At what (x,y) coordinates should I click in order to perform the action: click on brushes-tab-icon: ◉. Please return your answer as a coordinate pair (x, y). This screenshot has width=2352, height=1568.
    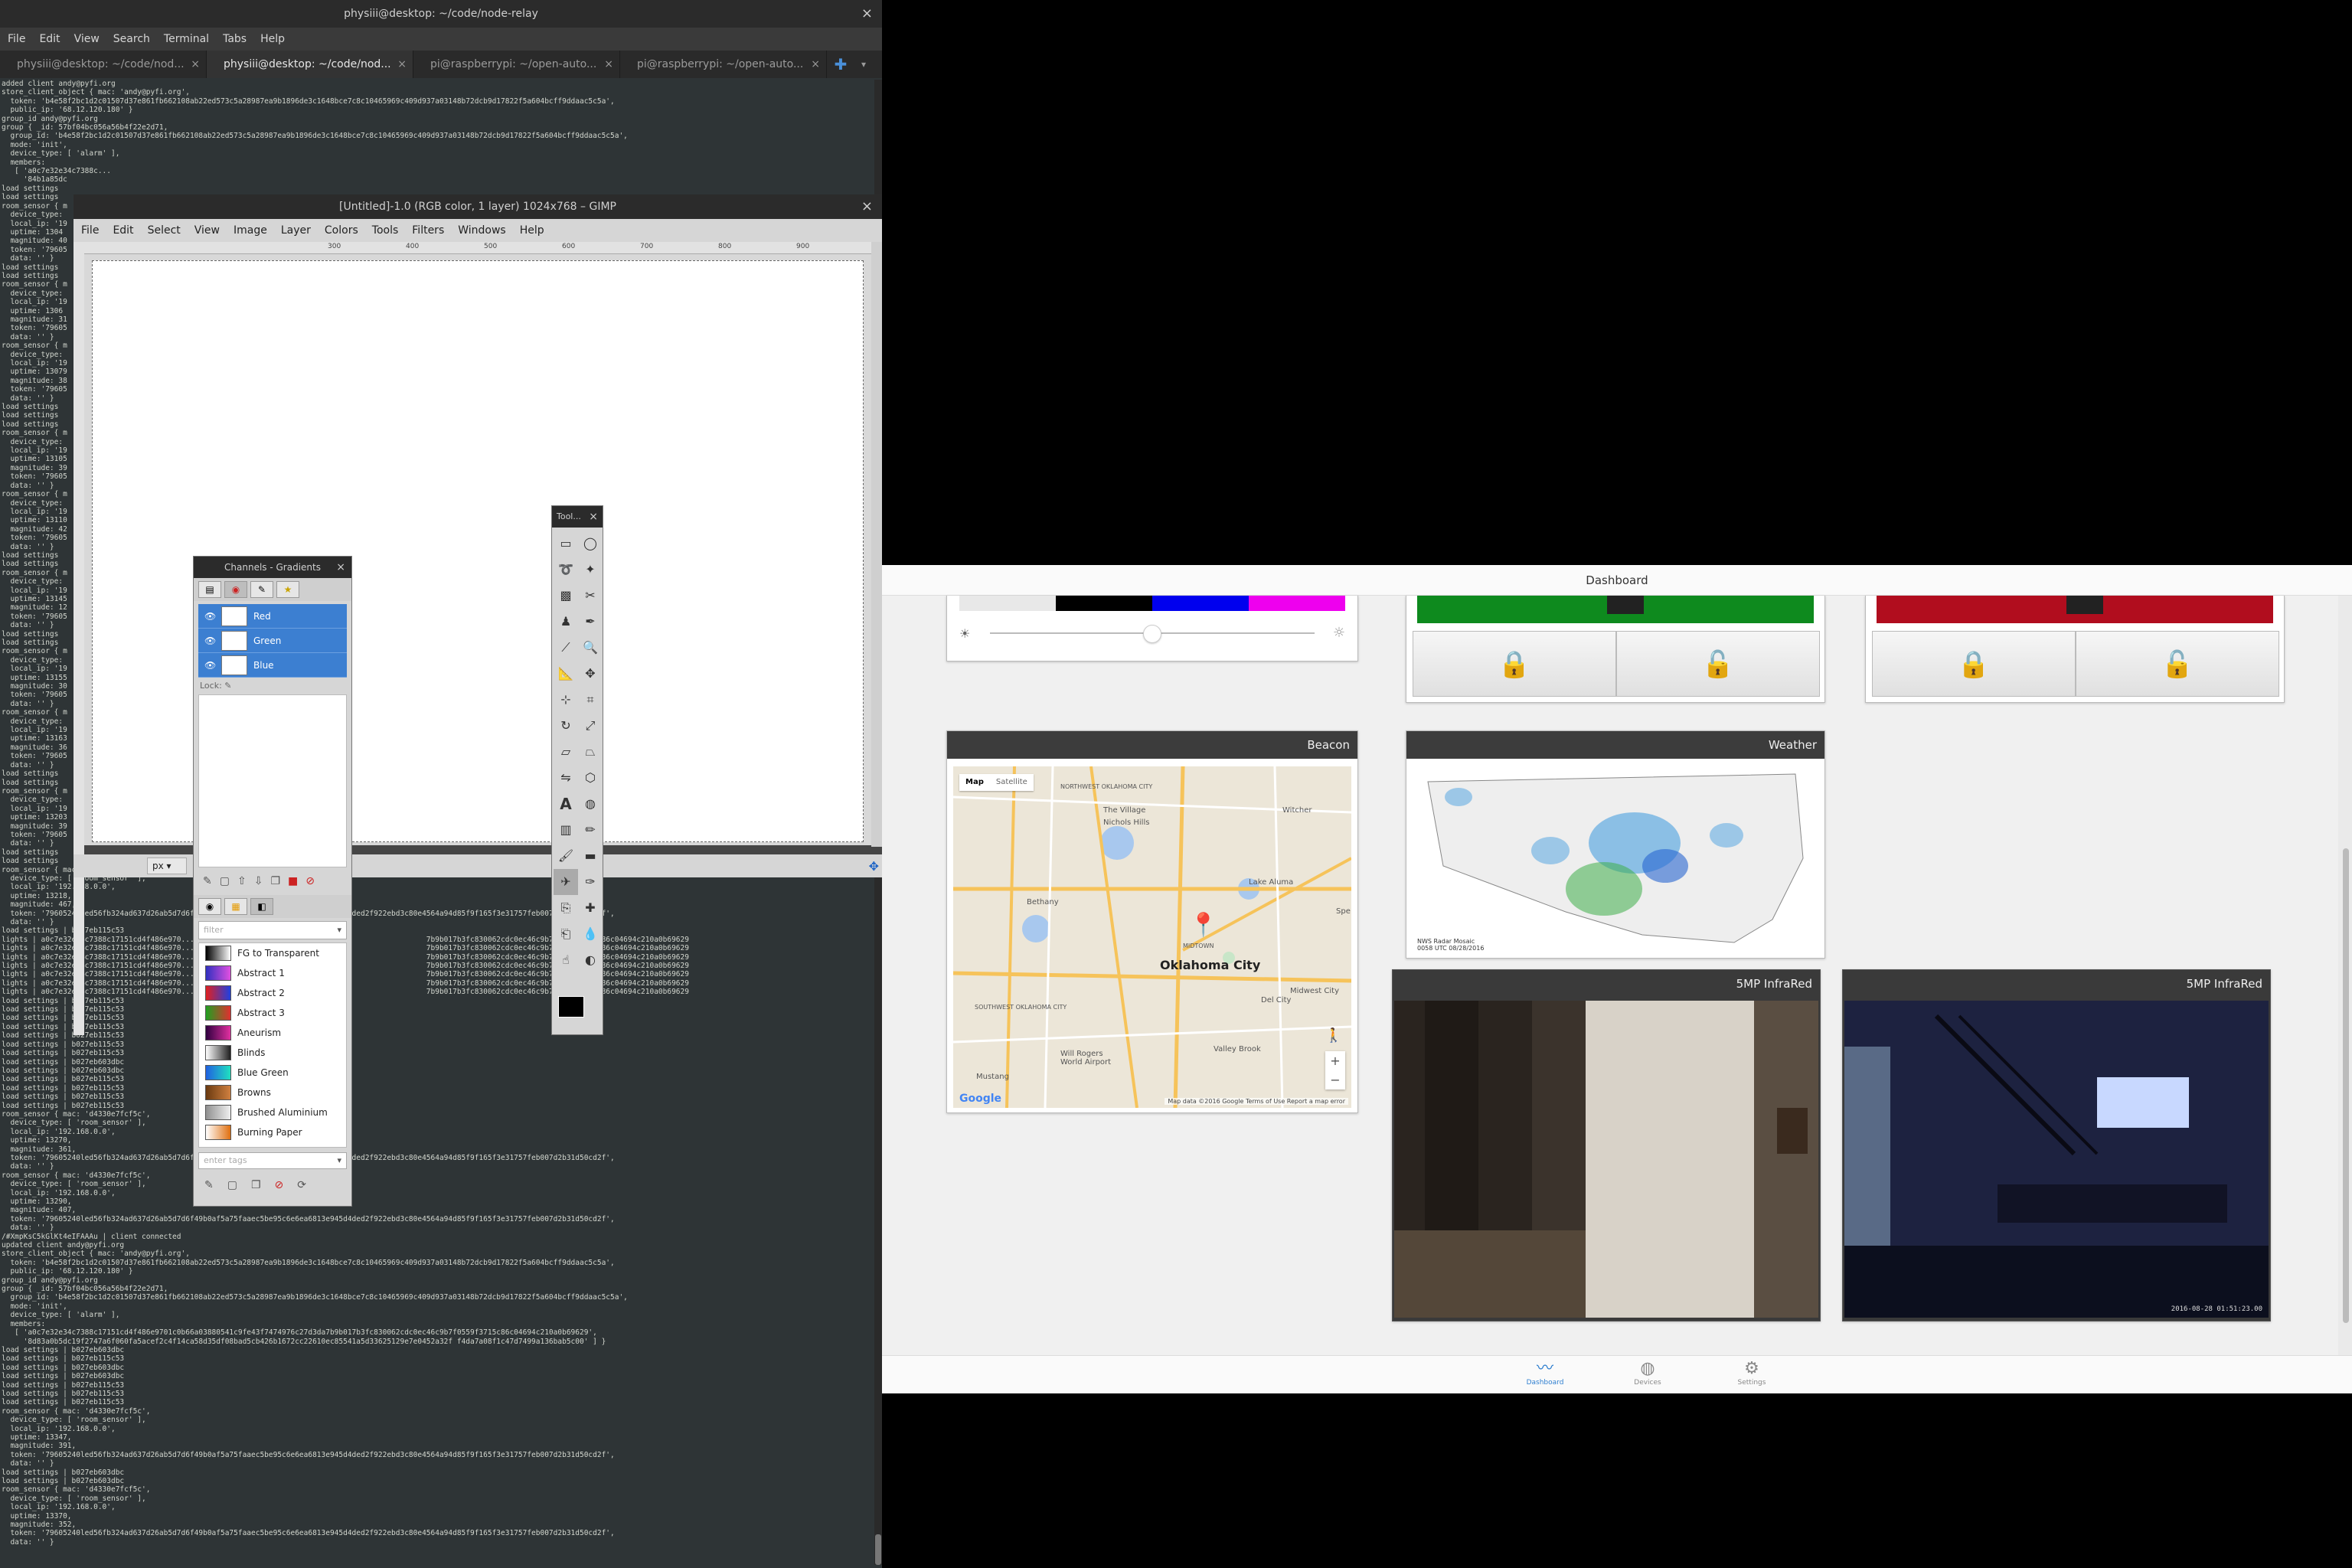
    Looking at the image, I should click on (209, 906).